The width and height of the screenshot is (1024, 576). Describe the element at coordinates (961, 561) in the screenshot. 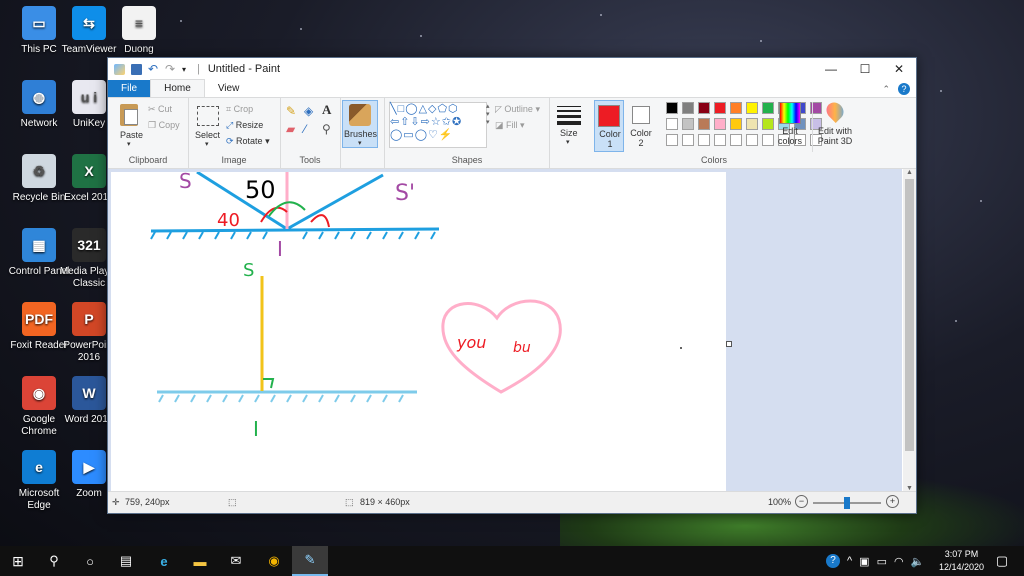

I see `clock: 3:07 PM 12/14/2020` at that location.